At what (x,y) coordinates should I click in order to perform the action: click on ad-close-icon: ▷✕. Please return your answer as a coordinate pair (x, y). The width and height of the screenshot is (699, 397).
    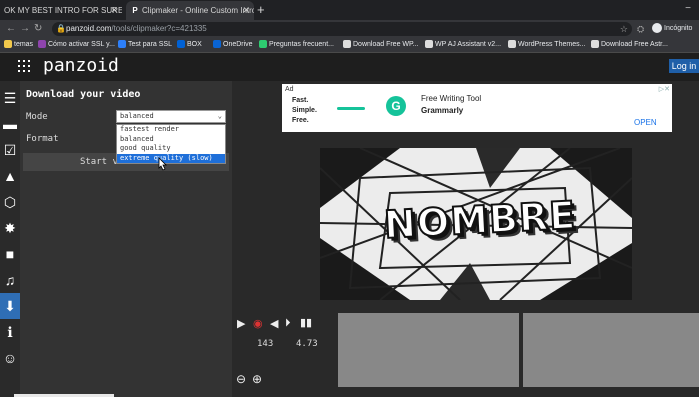
    Looking at the image, I should click on (664, 89).